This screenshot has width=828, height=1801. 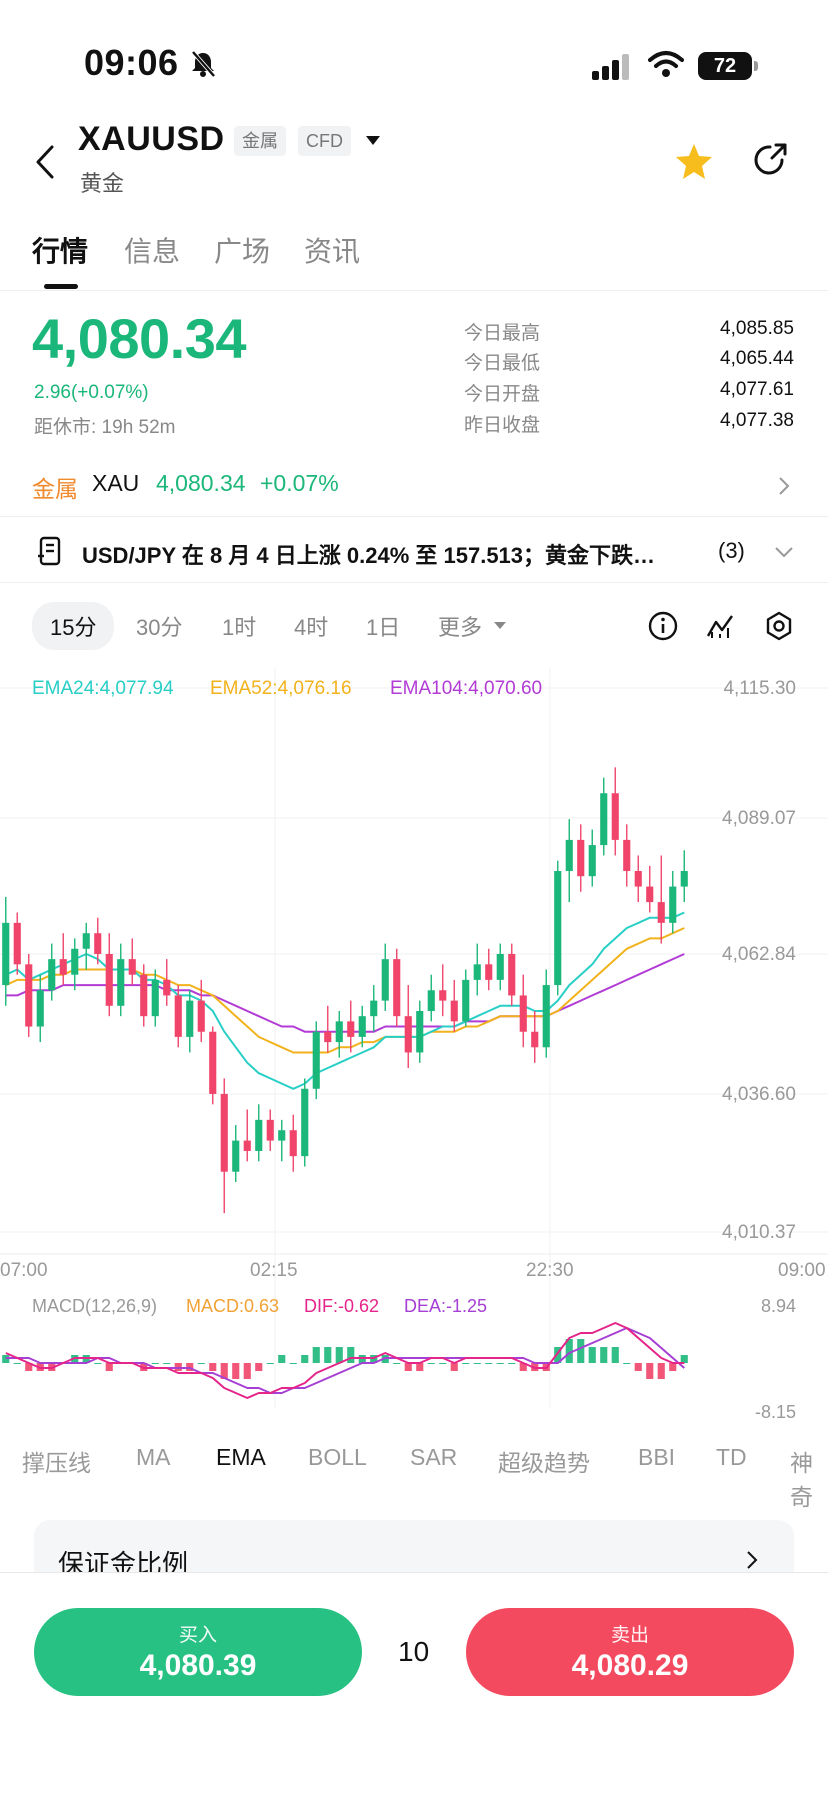 What do you see at coordinates (152, 250) in the screenshot?
I see `tab-info: 信息` at bounding box center [152, 250].